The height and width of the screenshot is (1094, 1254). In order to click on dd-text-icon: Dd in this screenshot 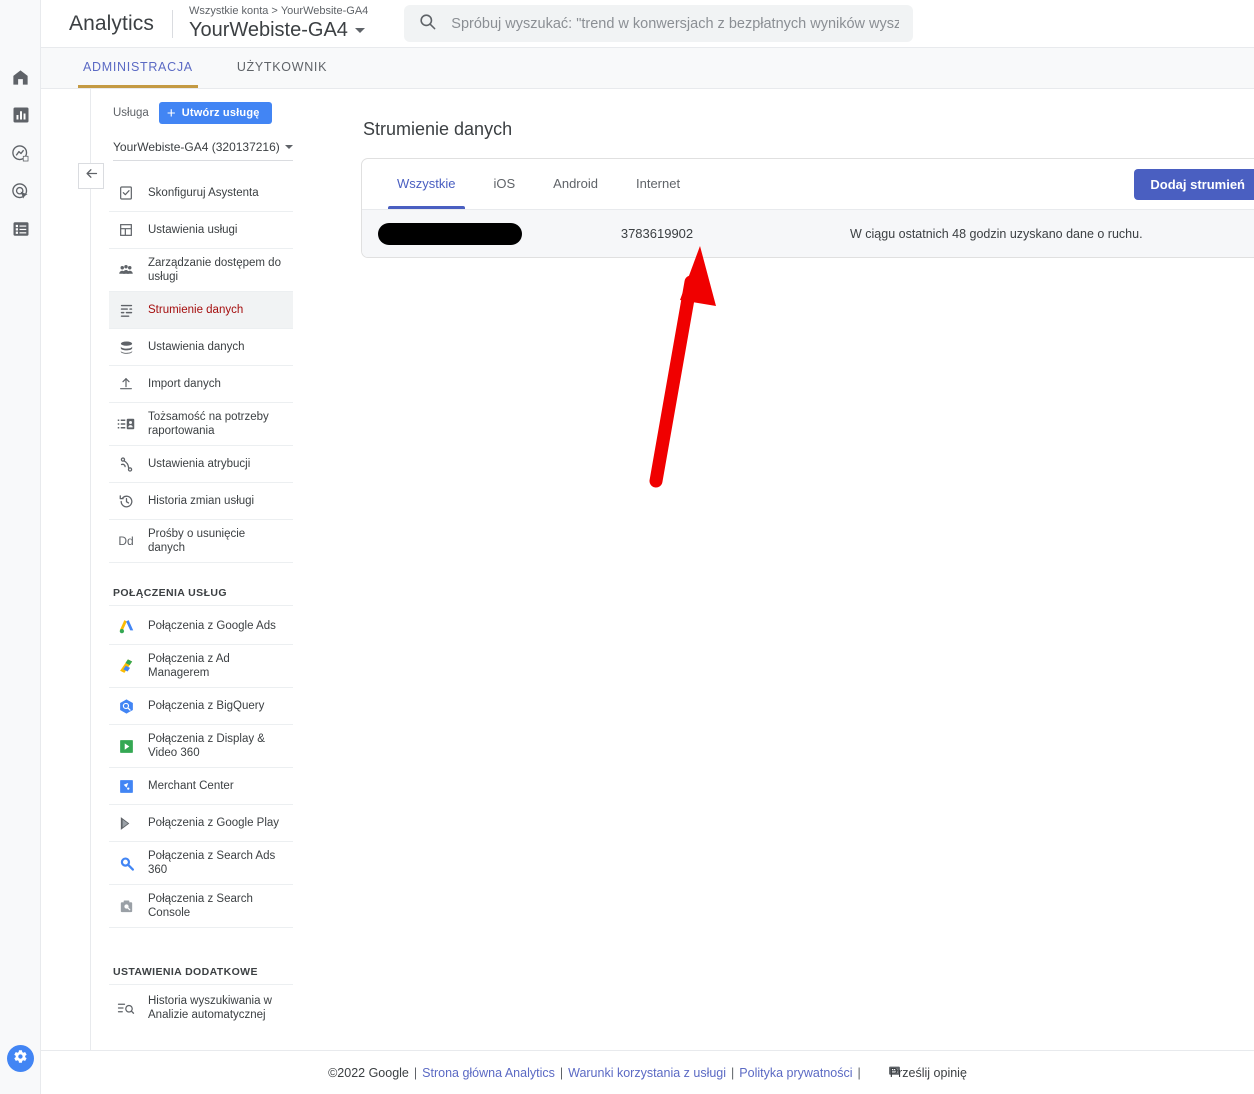, I will do `click(126, 541)`.